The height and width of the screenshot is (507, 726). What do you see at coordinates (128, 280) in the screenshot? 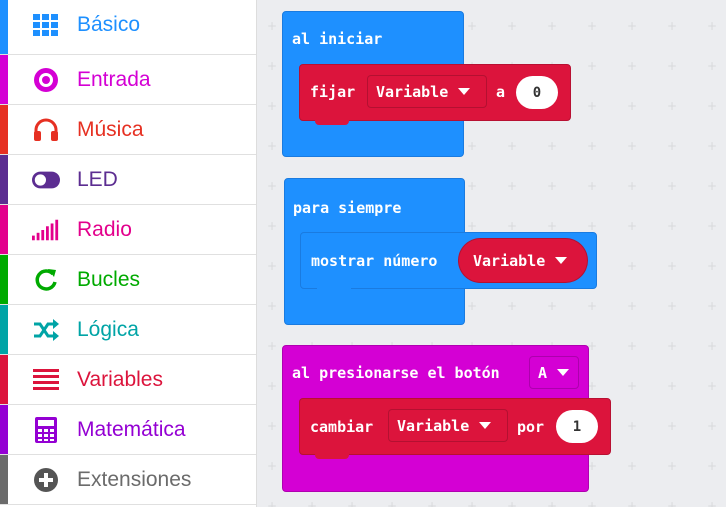
I see `toolbox-category-bucles: Bucles` at bounding box center [128, 280].